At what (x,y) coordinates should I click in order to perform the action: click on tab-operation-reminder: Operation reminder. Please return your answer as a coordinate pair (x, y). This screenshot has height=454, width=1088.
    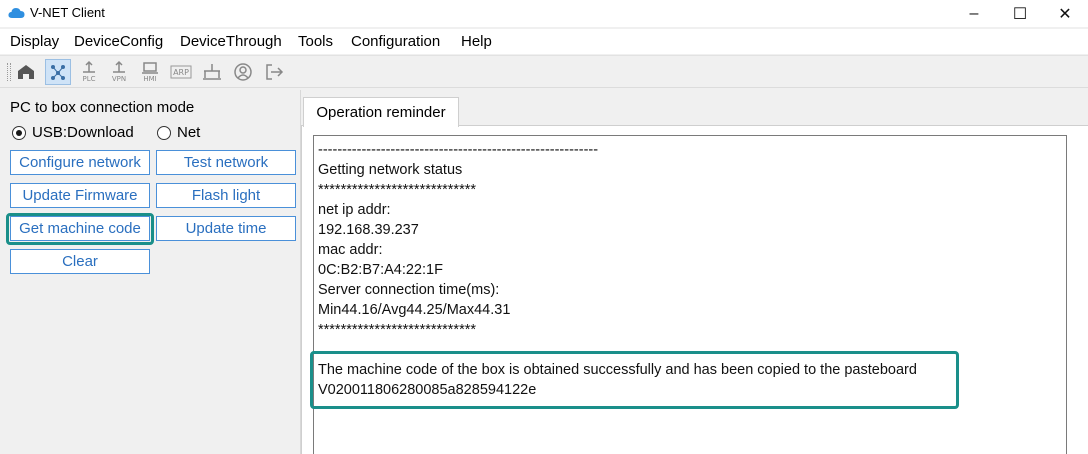
    Looking at the image, I should click on (381, 112).